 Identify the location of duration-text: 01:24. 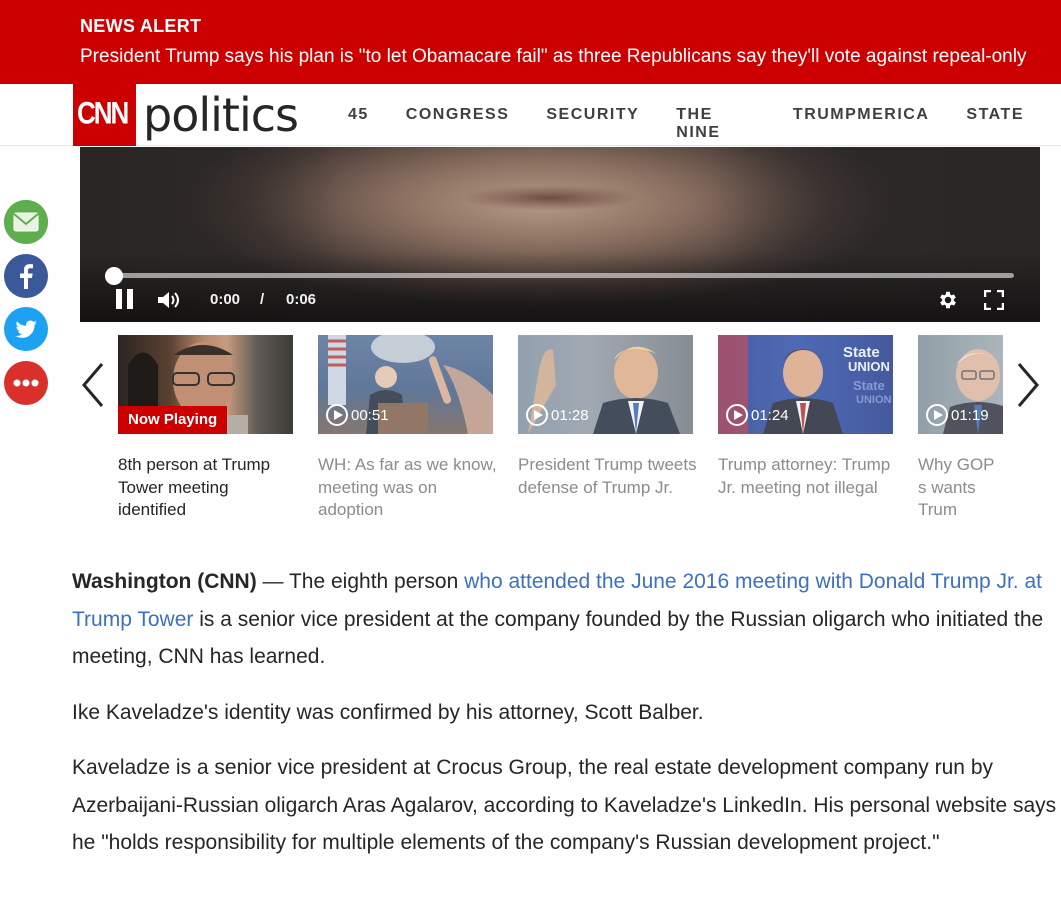
(770, 415).